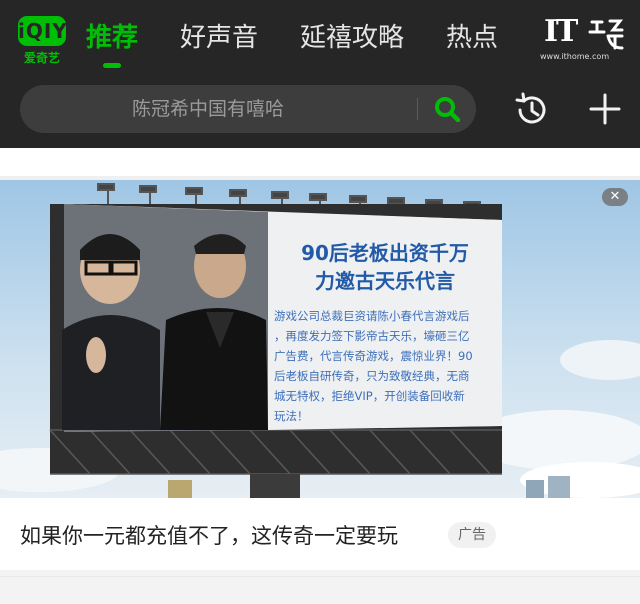 This screenshot has width=640, height=604. I want to click on billboard-body-line: 玩法！, so click(291, 416).